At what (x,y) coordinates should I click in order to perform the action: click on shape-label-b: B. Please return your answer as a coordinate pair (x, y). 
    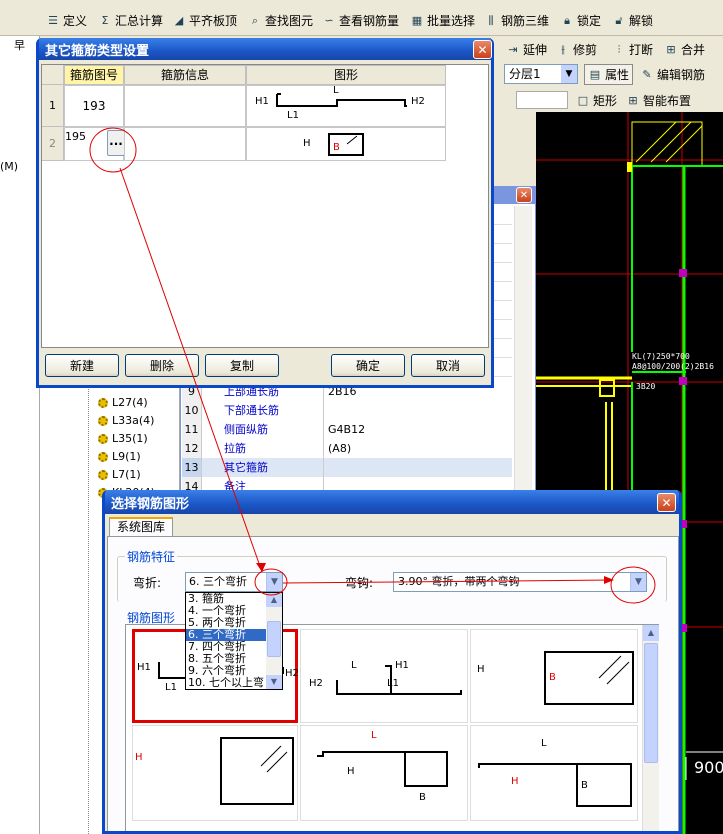
    Looking at the image, I should click on (336, 147).